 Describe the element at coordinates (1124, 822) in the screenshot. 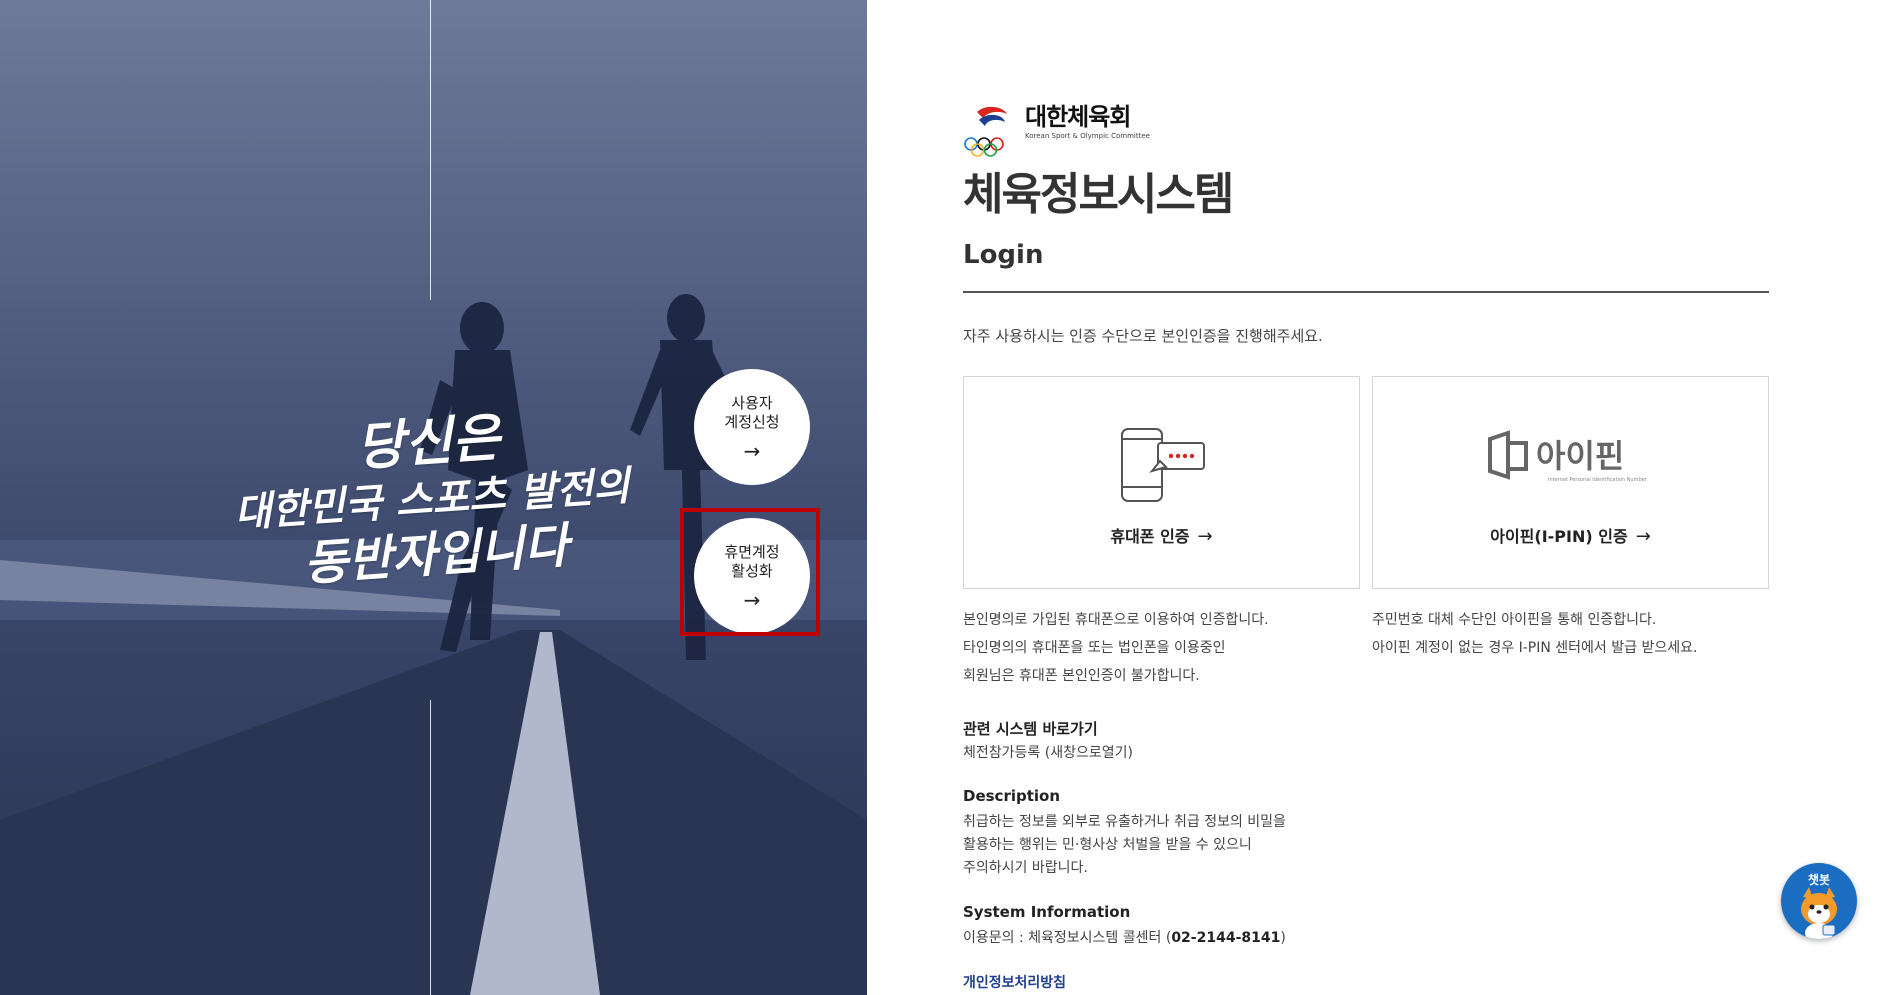

I see `description-line: 취급하는 정보를 외부로 유출하거나 취급 정보의 비밀을` at that location.